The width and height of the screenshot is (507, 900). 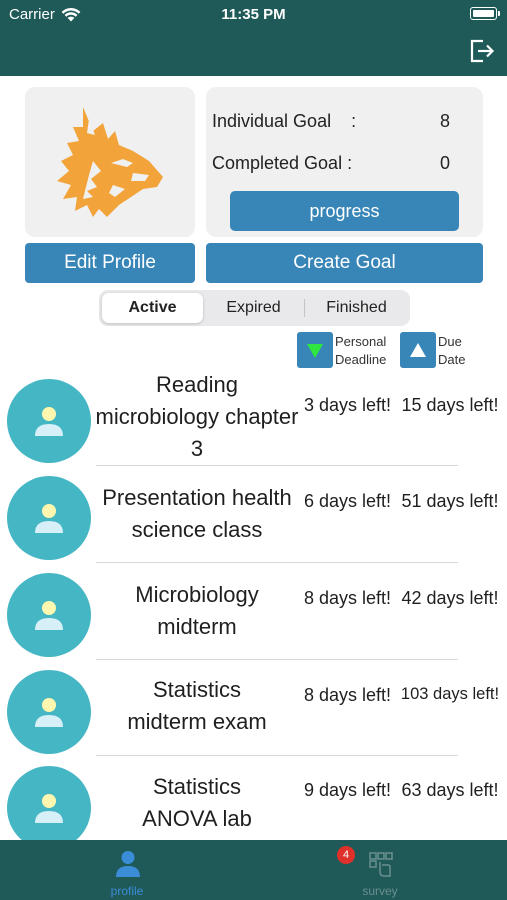 What do you see at coordinates (445, 121) in the screenshot?
I see `individual-goal-value: 8` at bounding box center [445, 121].